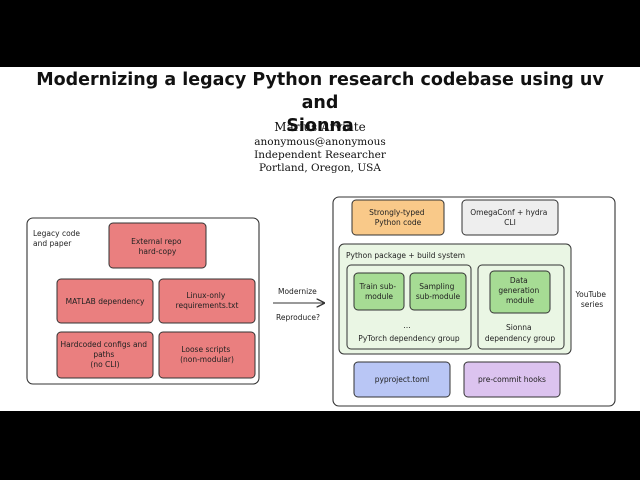 This screenshot has height=480, width=640. What do you see at coordinates (105, 301) in the screenshot?
I see `matlab-label: MATLAB dependency` at bounding box center [105, 301].